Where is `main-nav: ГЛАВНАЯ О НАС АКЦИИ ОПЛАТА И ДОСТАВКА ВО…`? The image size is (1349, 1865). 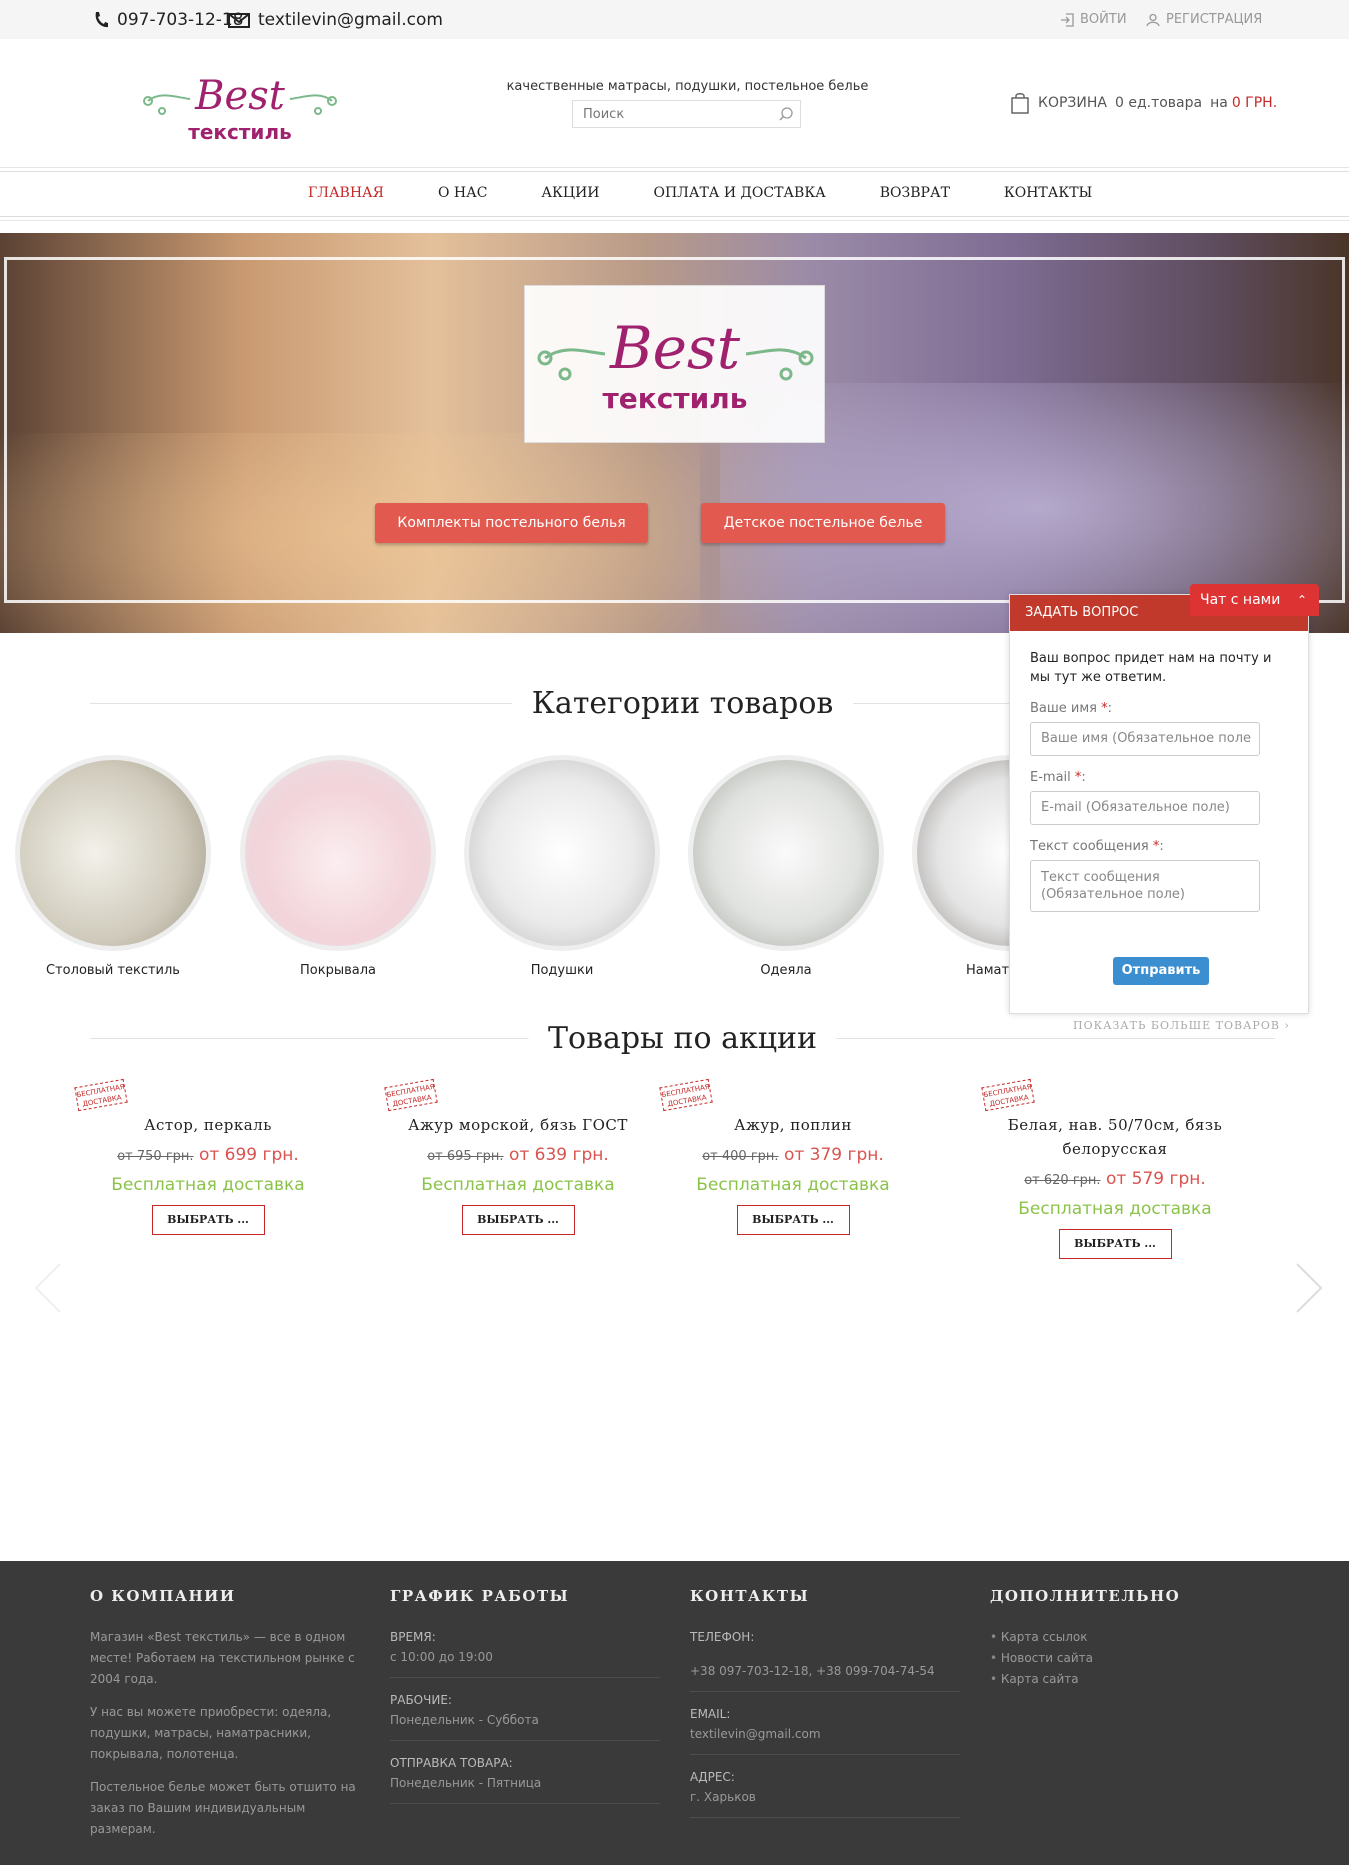 main-nav: ГЛАВНАЯ О НАС АКЦИИ ОПЛАТА И ДОСТАВКА ВО… is located at coordinates (674, 194).